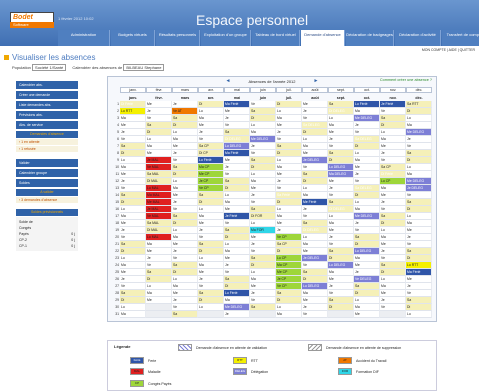 Image resolution: width=479 pixels, height=391 pixels. Describe the element at coordinates (289, 90) in the screenshot. I see `month-tab: juil.` at that location.